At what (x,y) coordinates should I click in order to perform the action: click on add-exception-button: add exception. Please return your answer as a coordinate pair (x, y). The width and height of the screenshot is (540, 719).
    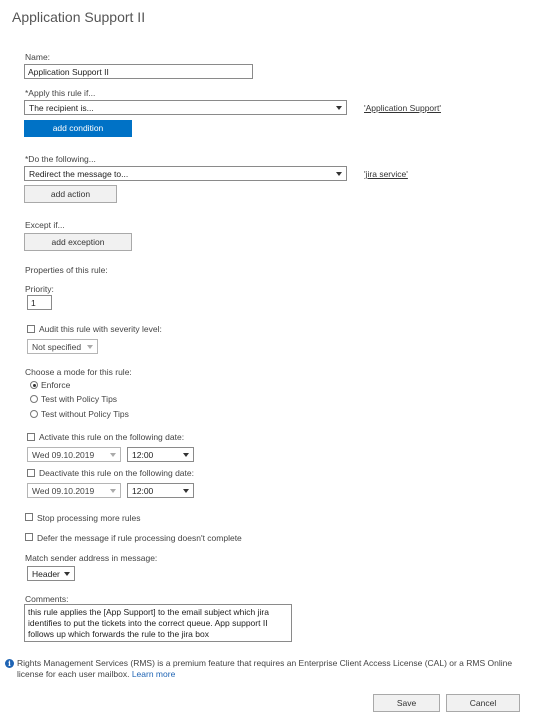
    Looking at the image, I should click on (78, 242).